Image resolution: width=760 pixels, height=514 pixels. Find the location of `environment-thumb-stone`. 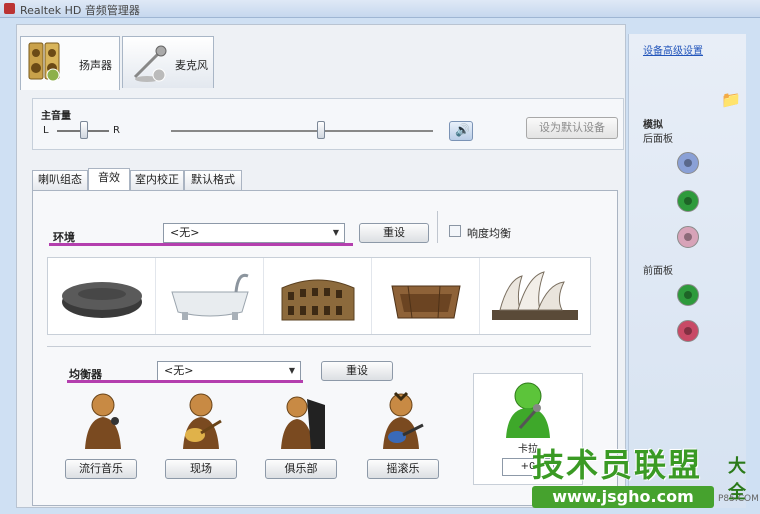

environment-thumb-stone is located at coordinates (102, 296).